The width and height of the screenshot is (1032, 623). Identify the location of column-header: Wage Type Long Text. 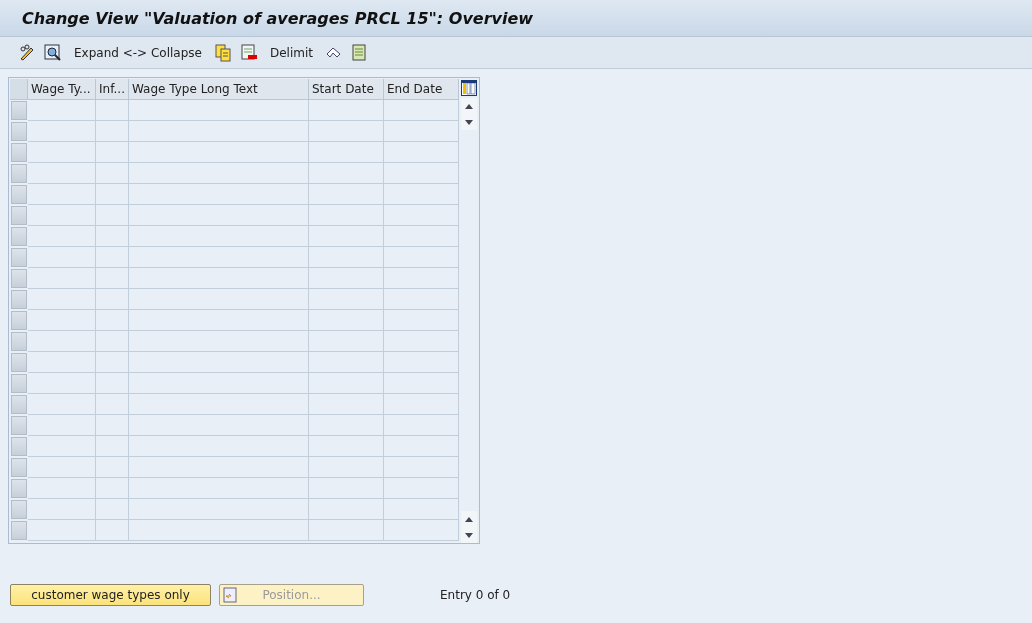
(219, 89).